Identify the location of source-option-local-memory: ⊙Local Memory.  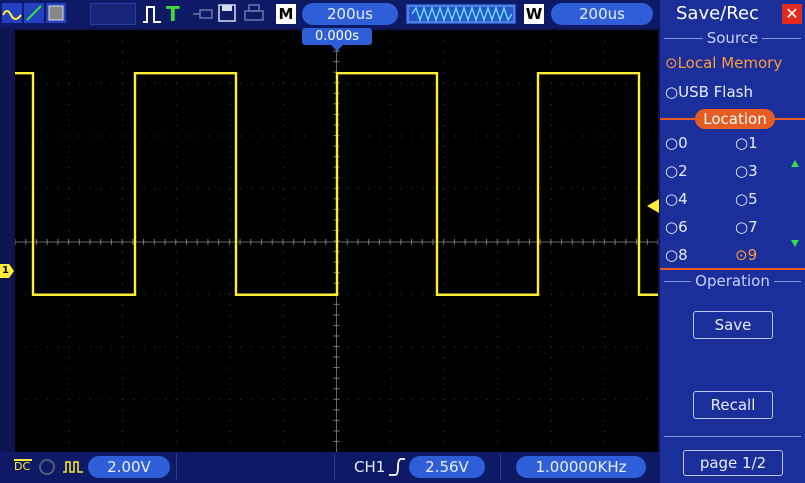
(723, 63).